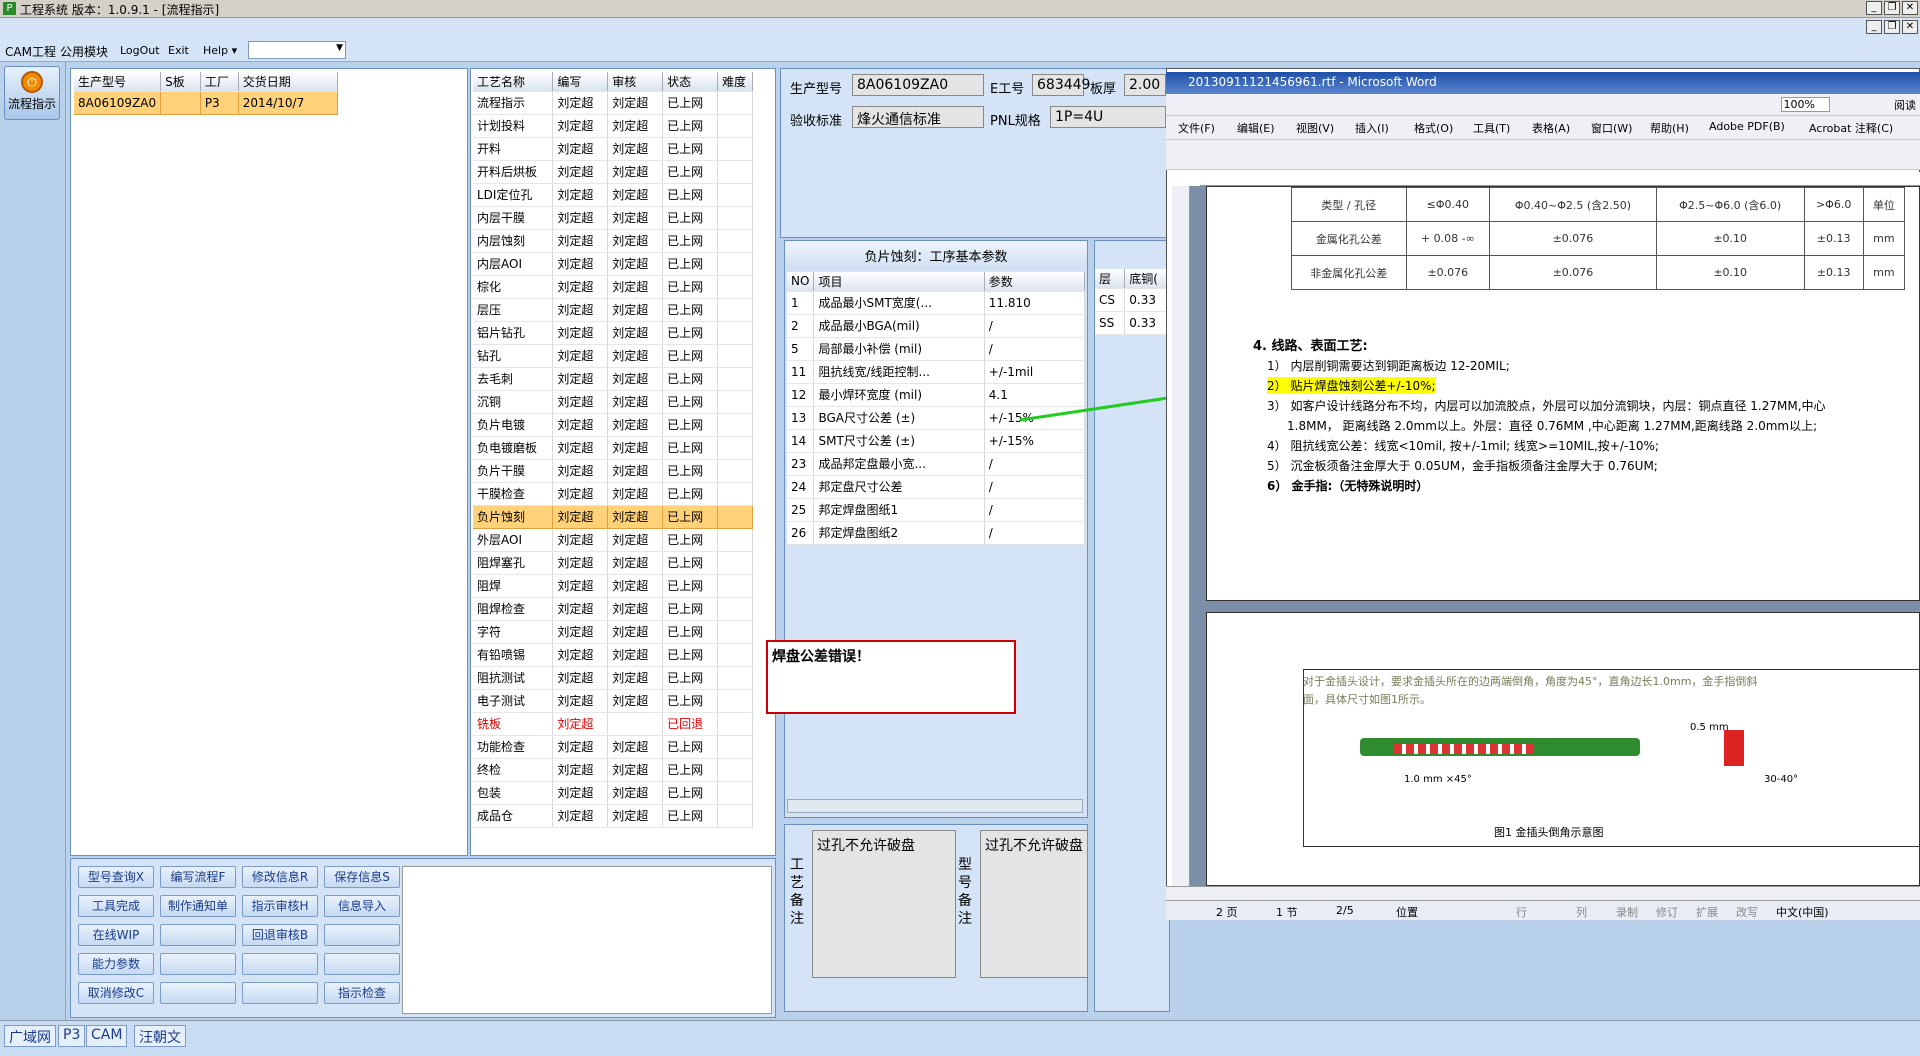  I want to click on table-row: 1 成品最小SMT宽度(... 11.810, so click(936, 303).